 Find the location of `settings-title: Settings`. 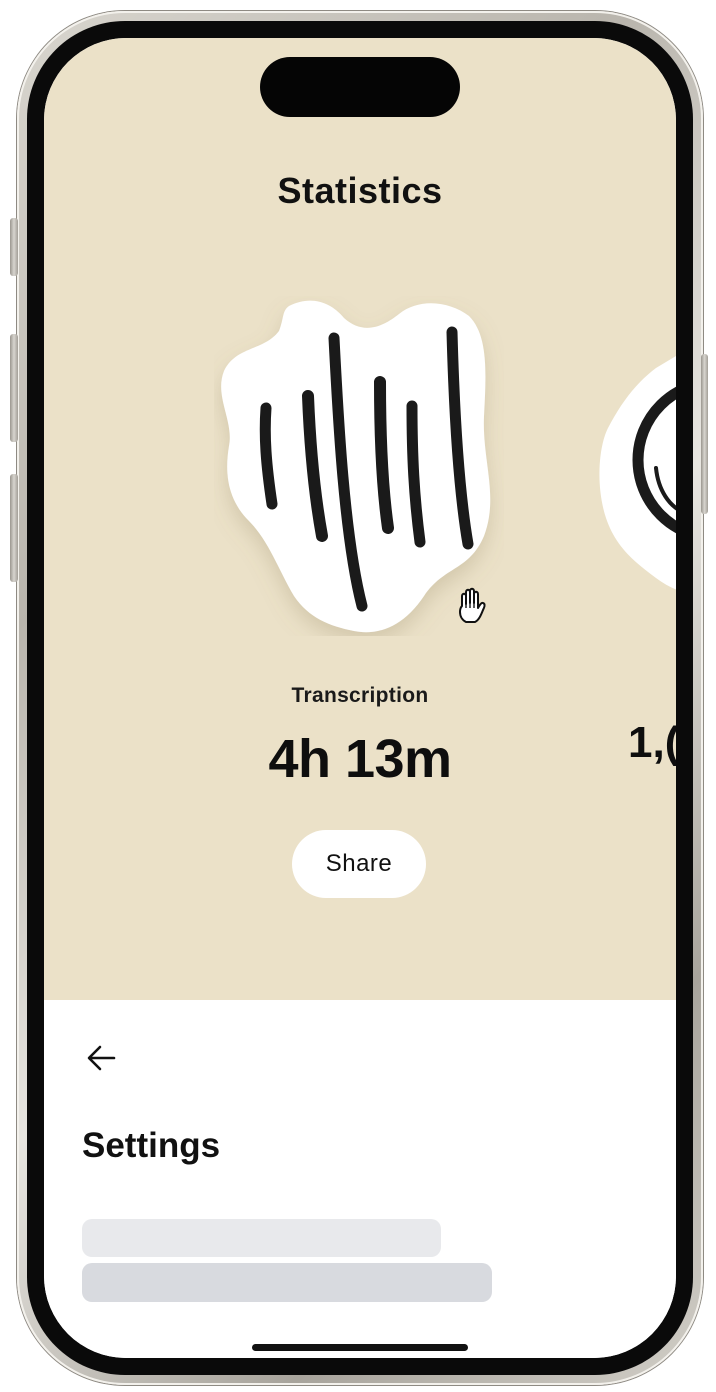

settings-title: Settings is located at coordinates (151, 1145).